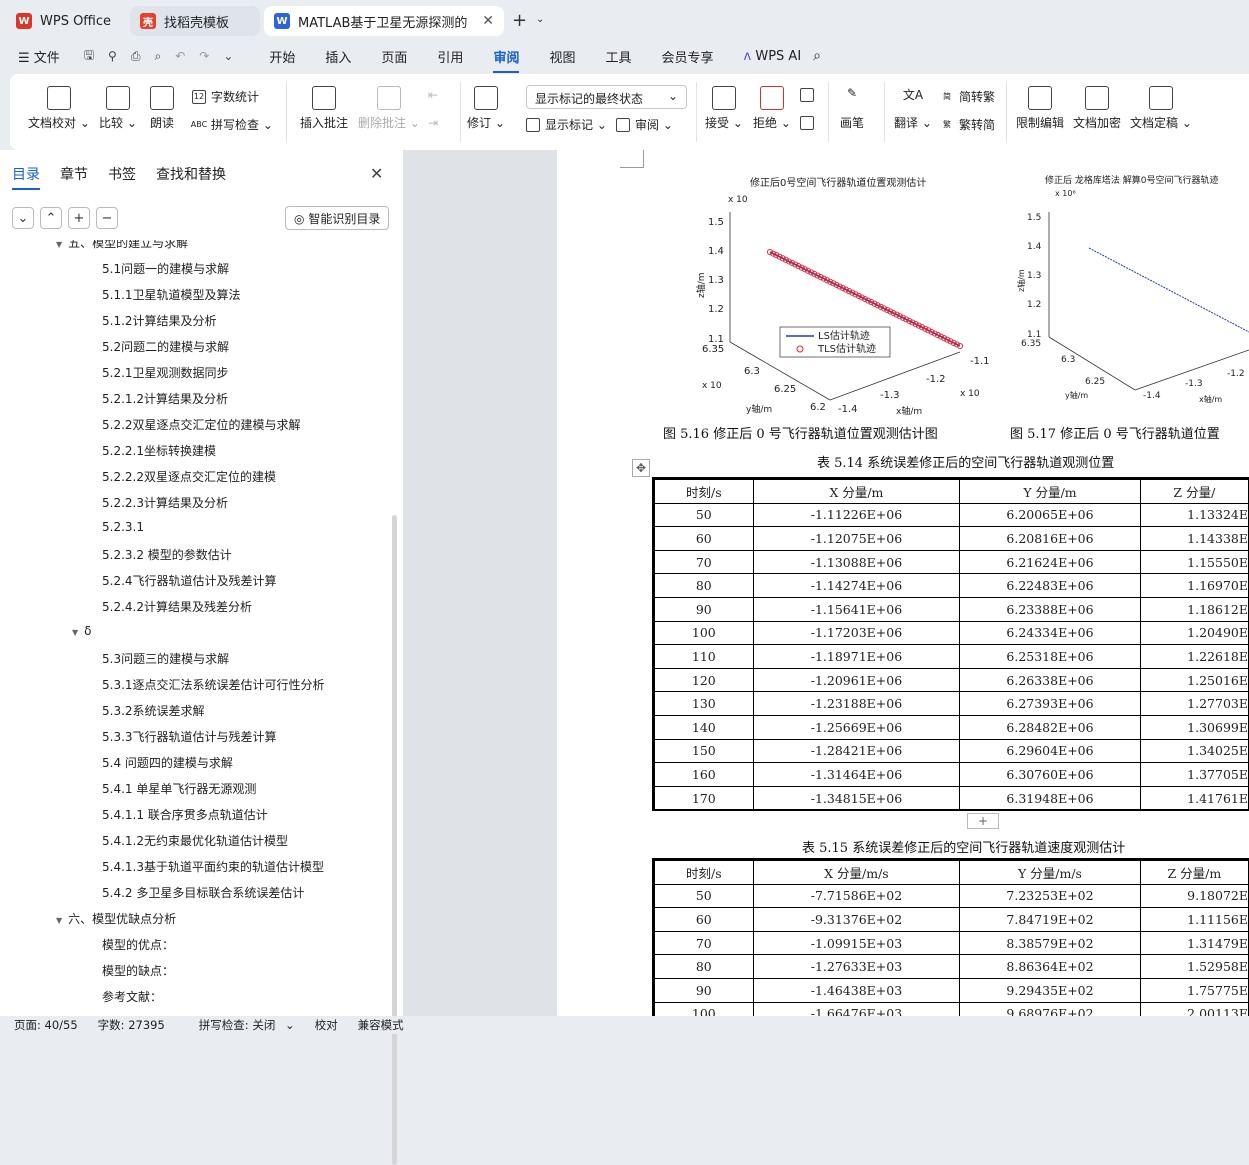 This screenshot has width=1249, height=1165. Describe the element at coordinates (772, 108) in the screenshot. I see `reject-button: 拒绝 ⌄` at that location.